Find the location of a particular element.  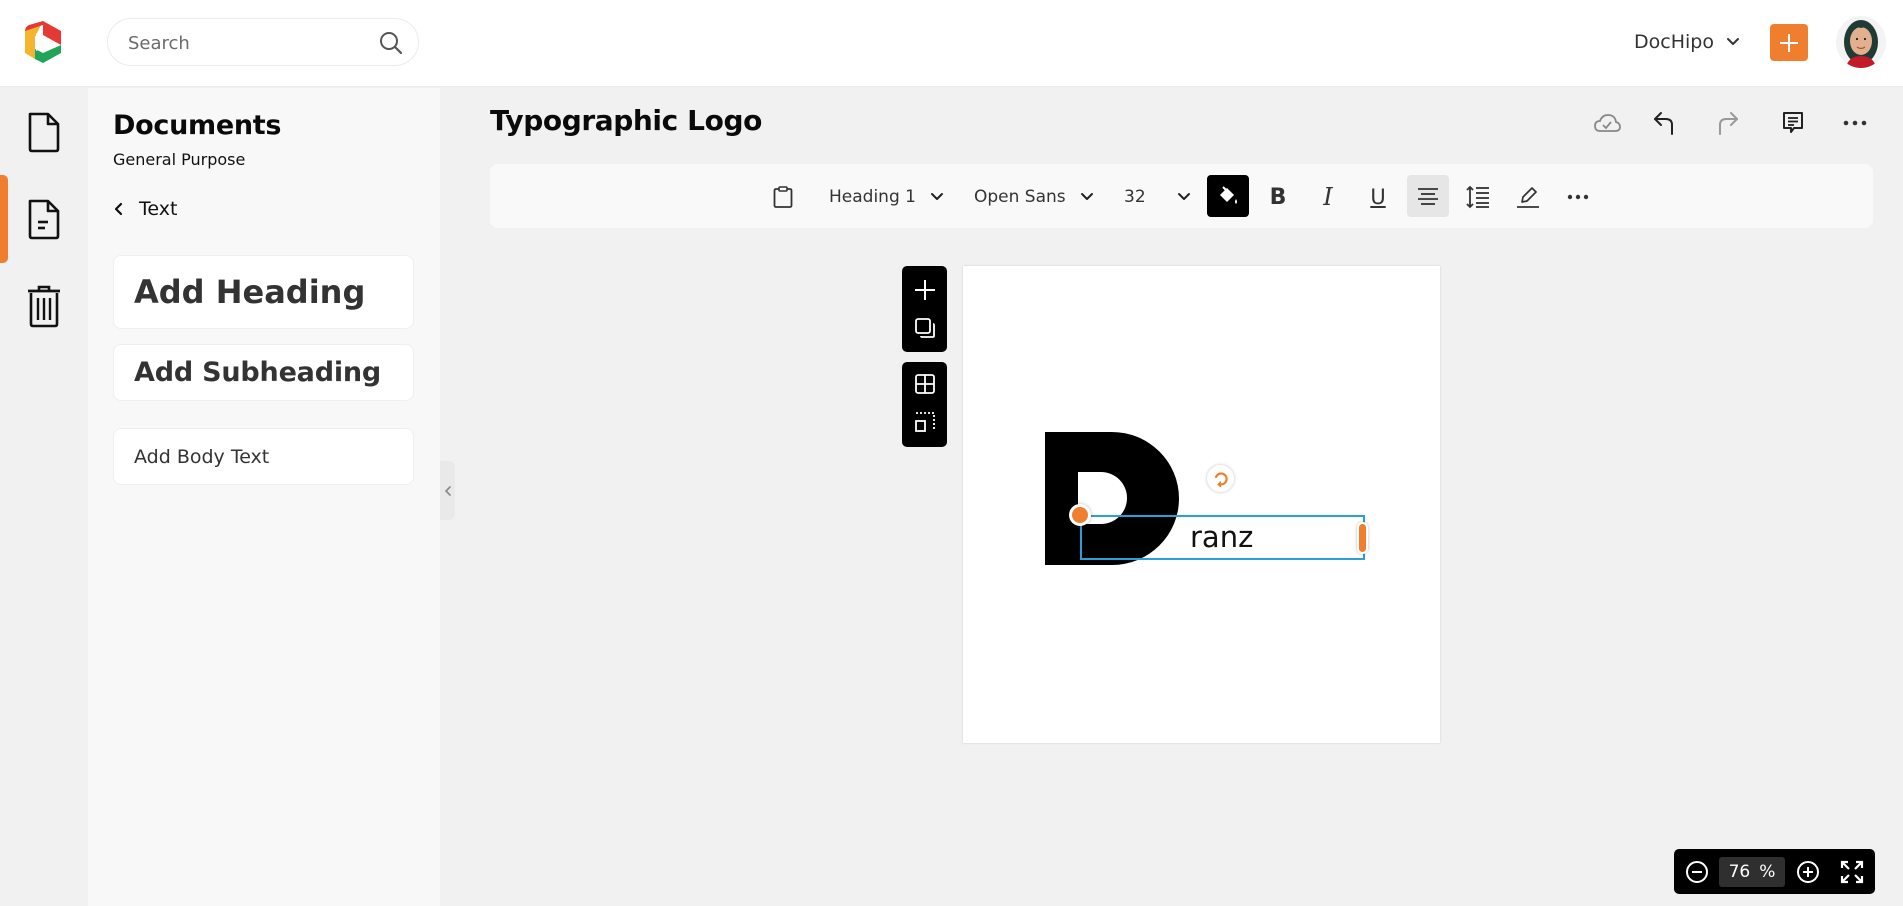

add-subheading-card: Add Subheading is located at coordinates (263, 372).